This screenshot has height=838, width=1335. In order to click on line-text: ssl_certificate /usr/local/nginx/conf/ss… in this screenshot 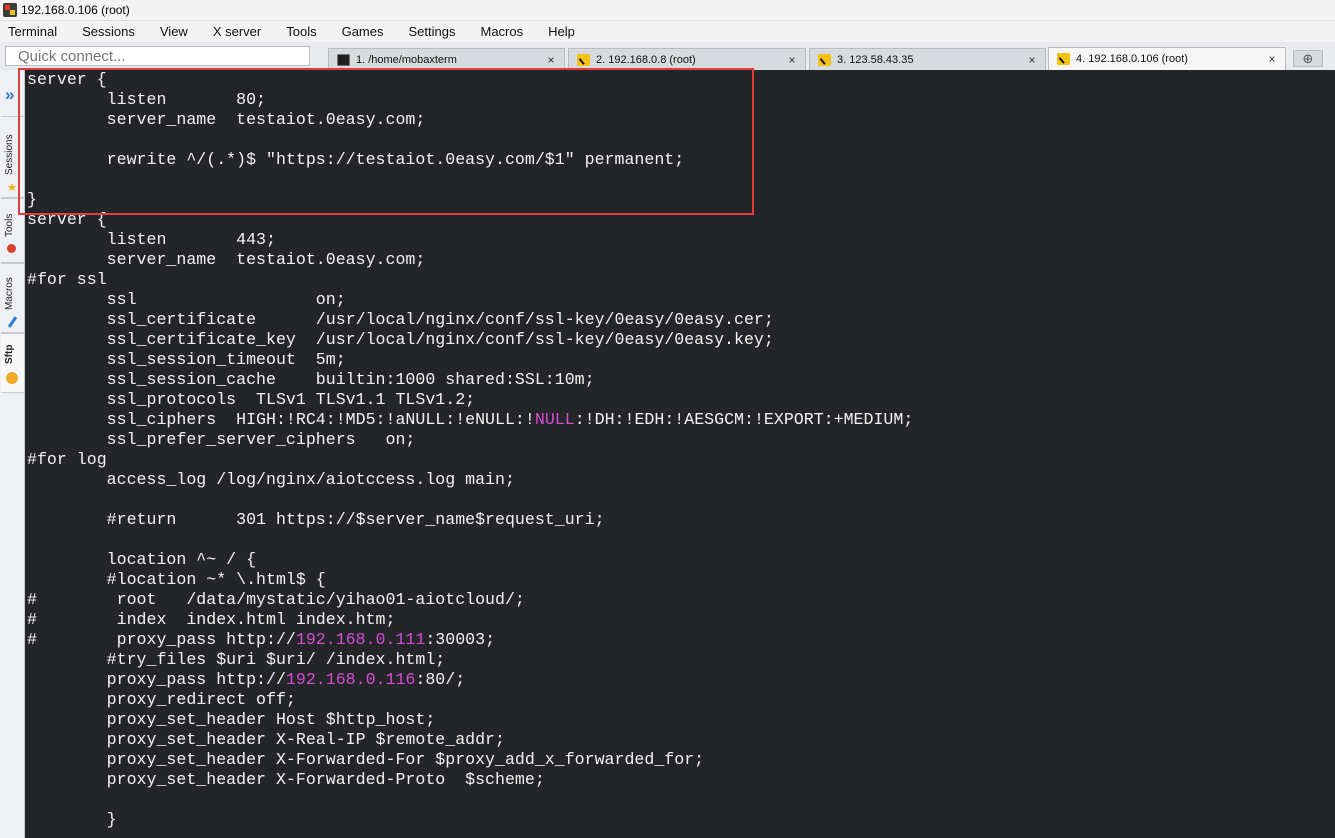, I will do `click(400, 319)`.